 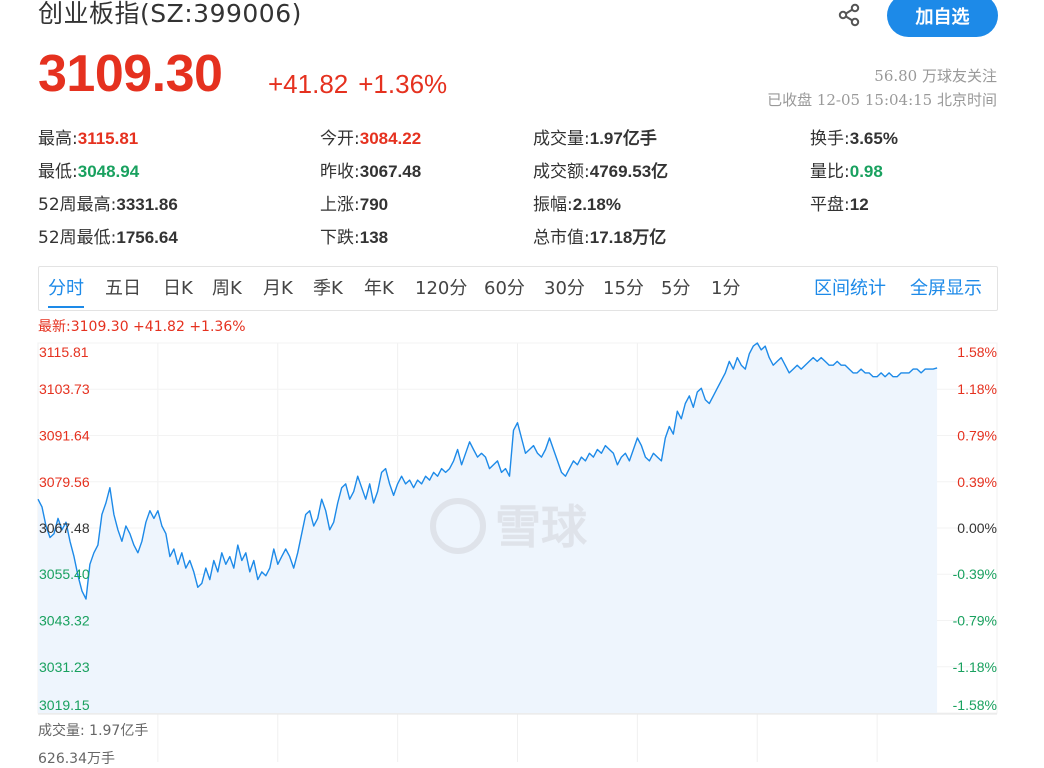 What do you see at coordinates (942, 18) in the screenshot?
I see `add-to-watchlist-button: 加自选` at bounding box center [942, 18].